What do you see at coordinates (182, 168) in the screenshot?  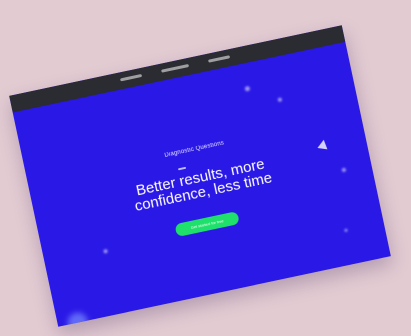 I see `decorative-dash` at bounding box center [182, 168].